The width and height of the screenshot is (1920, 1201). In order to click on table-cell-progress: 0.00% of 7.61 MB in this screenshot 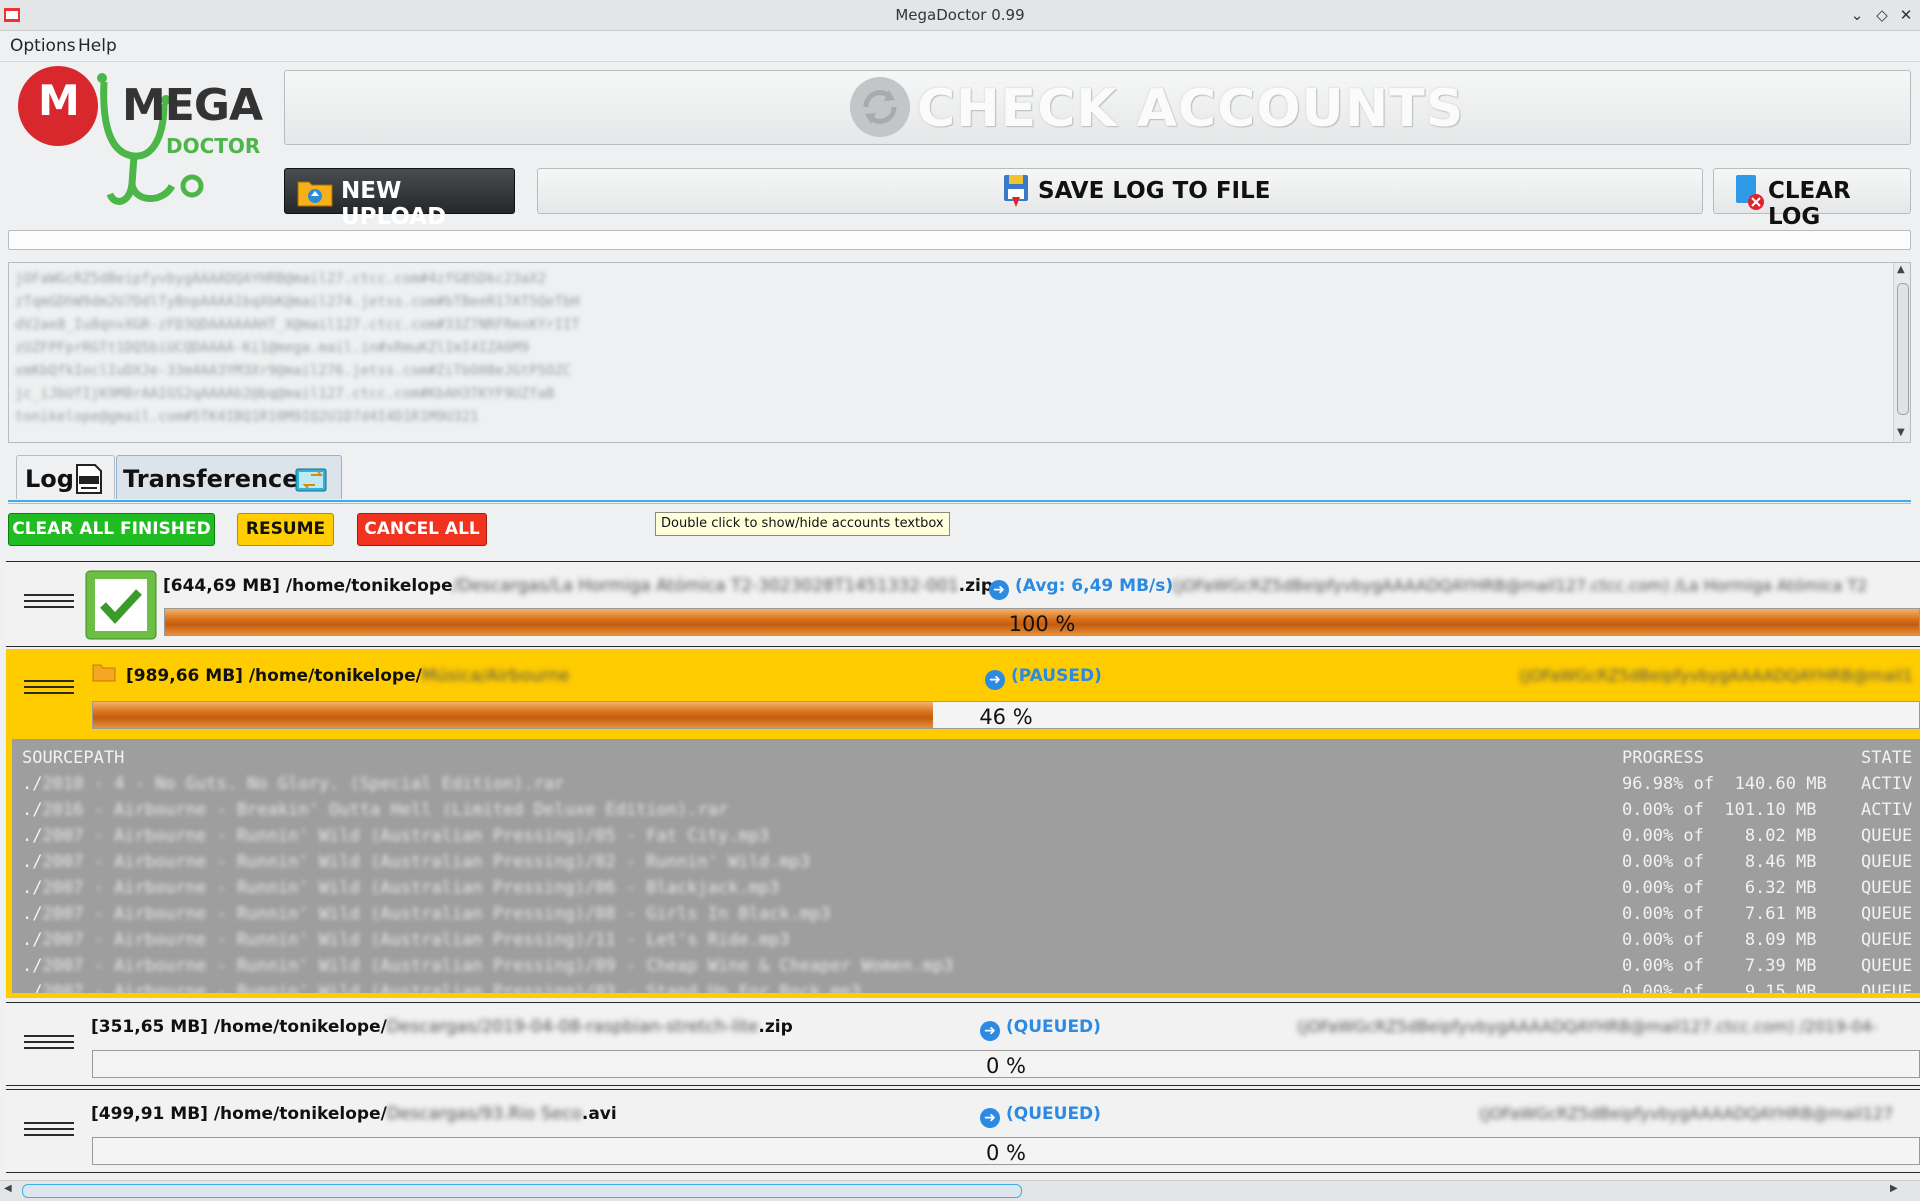, I will do `click(1719, 914)`.